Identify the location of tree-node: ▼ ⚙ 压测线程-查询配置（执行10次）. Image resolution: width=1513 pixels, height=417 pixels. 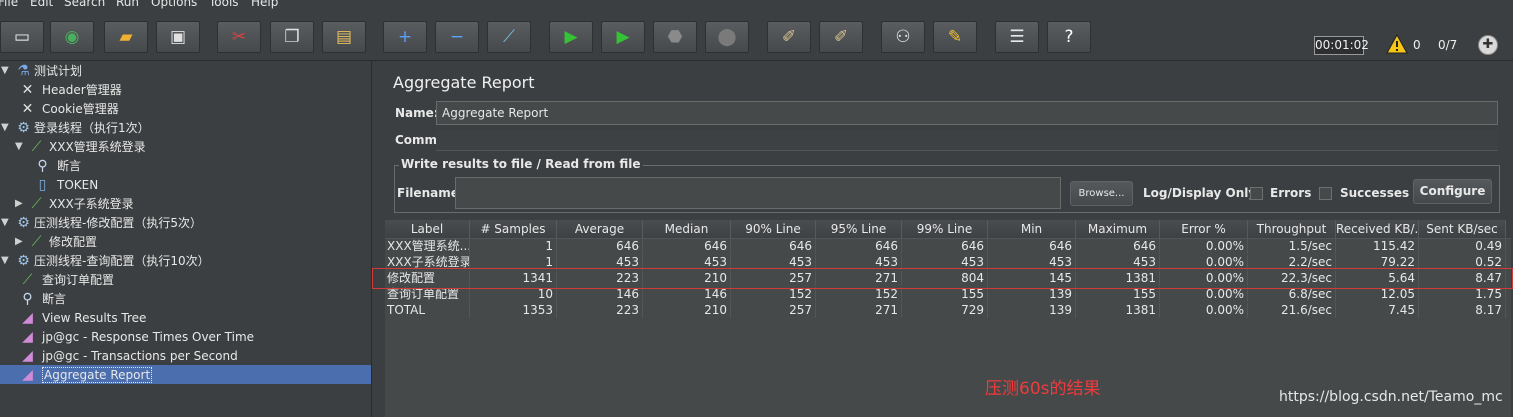
(185, 260).